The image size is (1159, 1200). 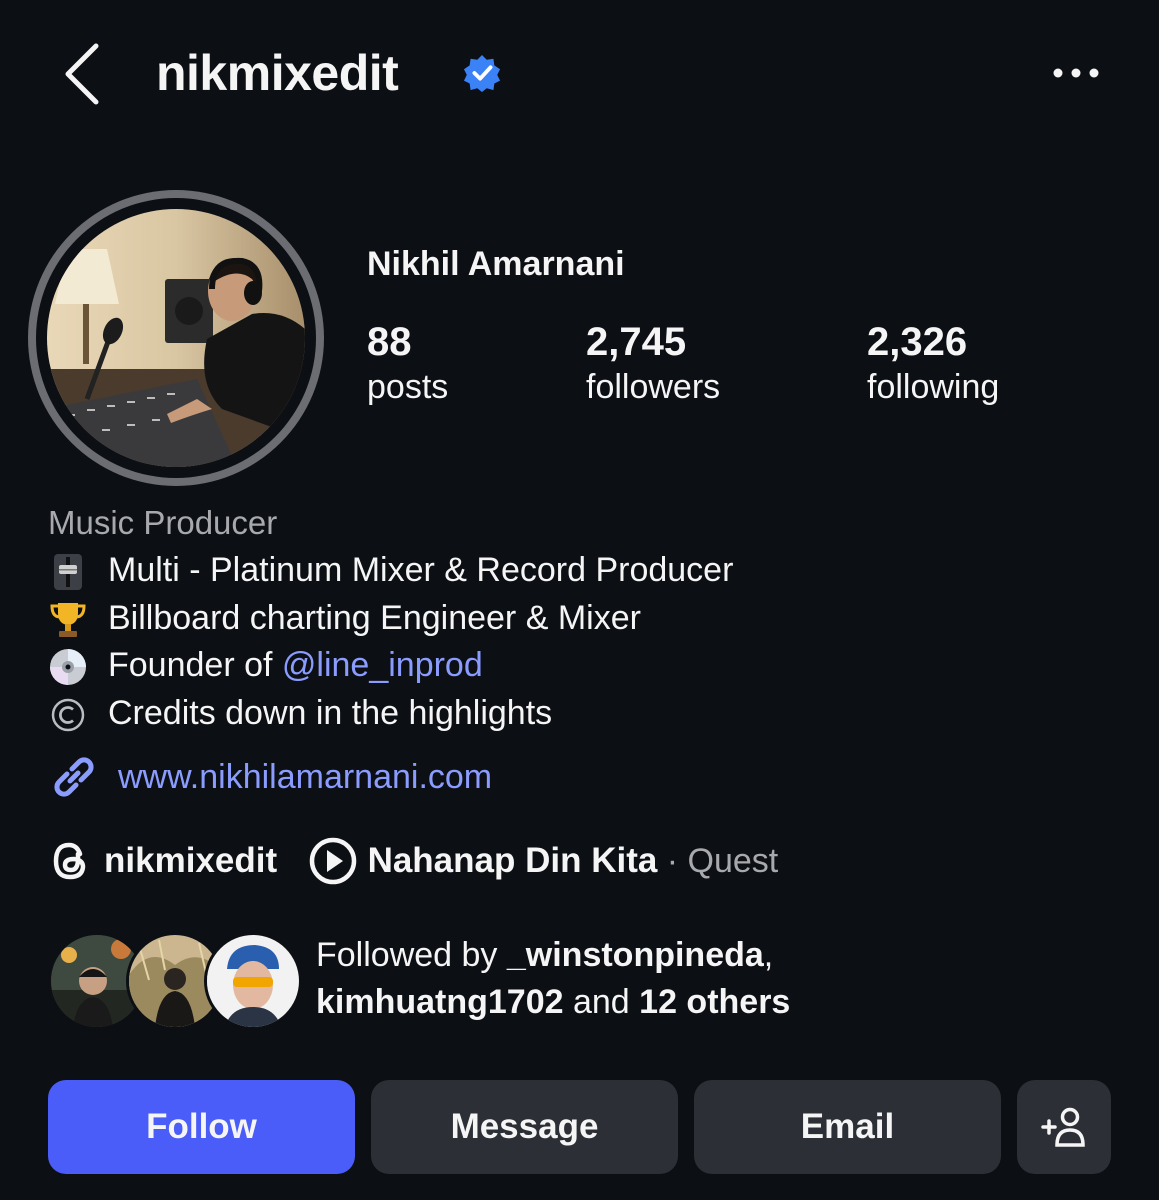 I want to click on profile-avatar, so click(x=176, y=338).